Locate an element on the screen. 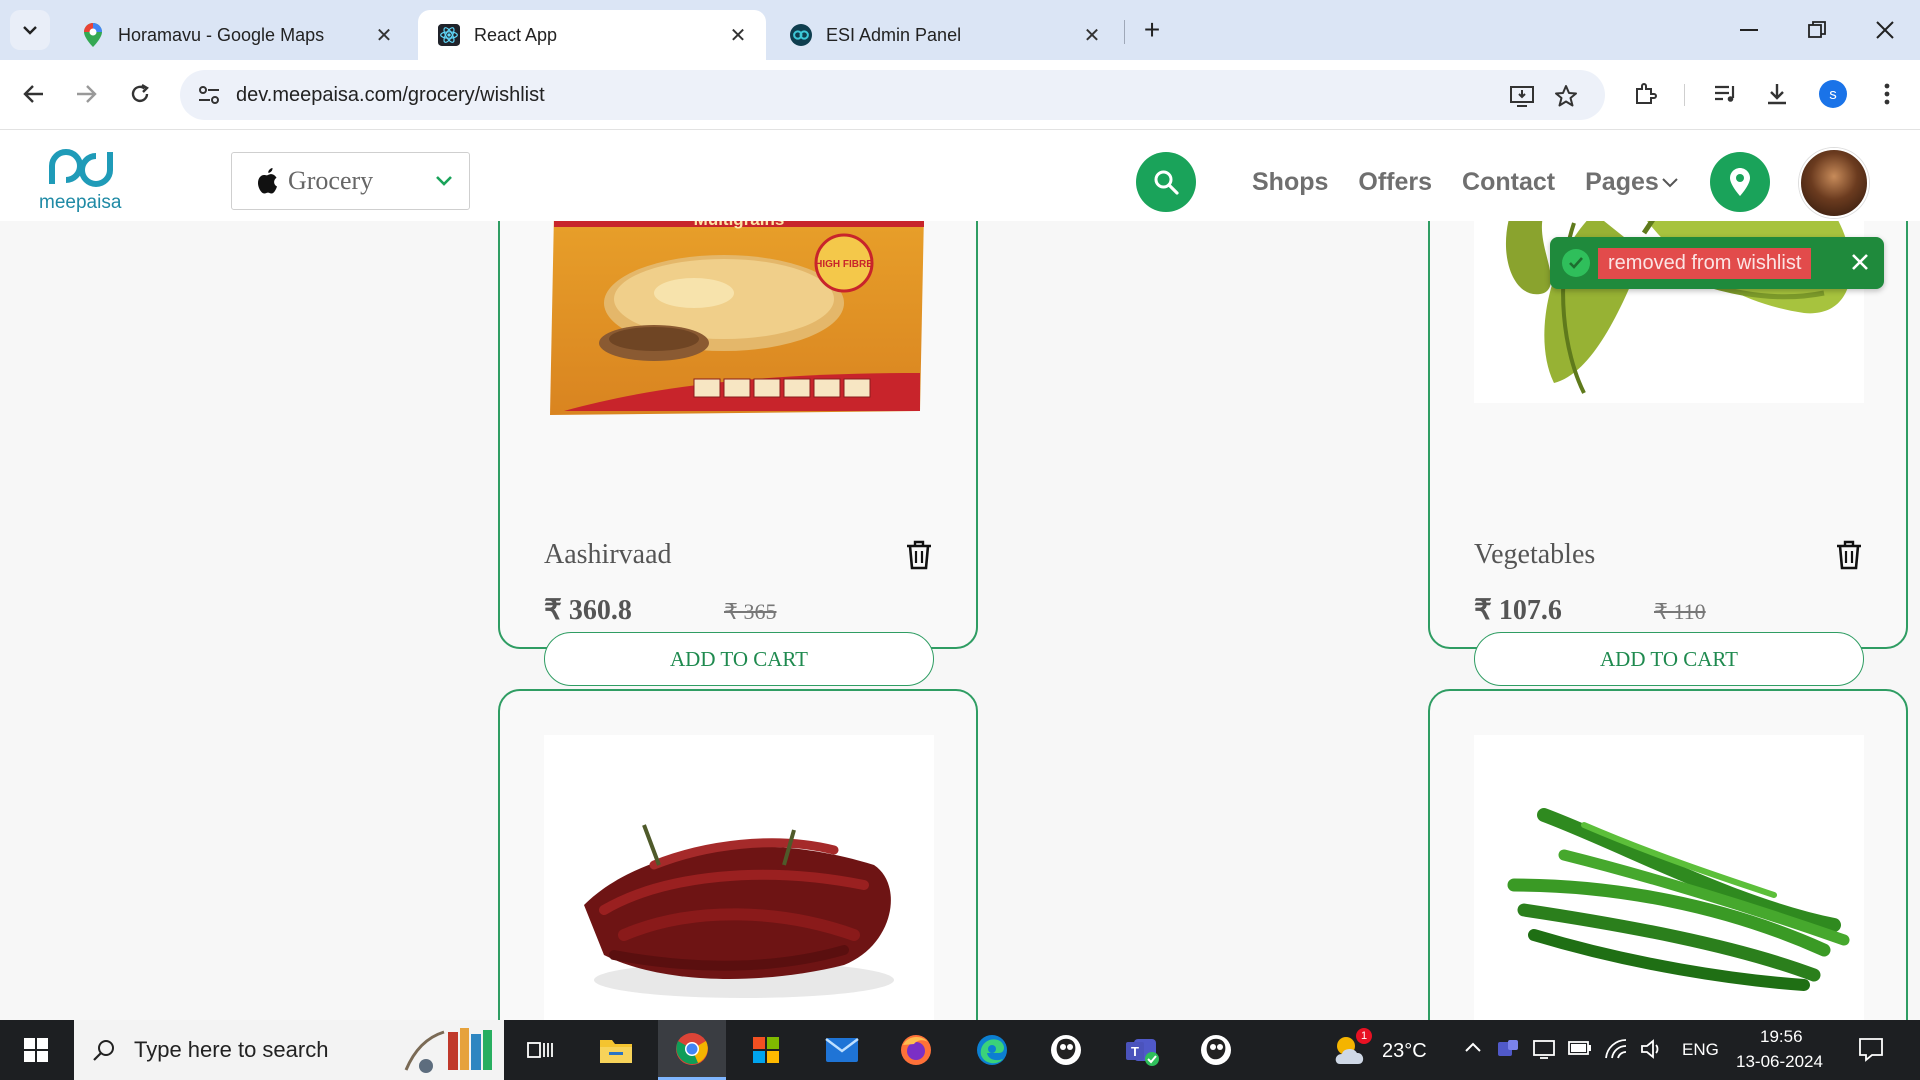 The image size is (1920, 1080). forward-arrow-icon is located at coordinates (86, 94).